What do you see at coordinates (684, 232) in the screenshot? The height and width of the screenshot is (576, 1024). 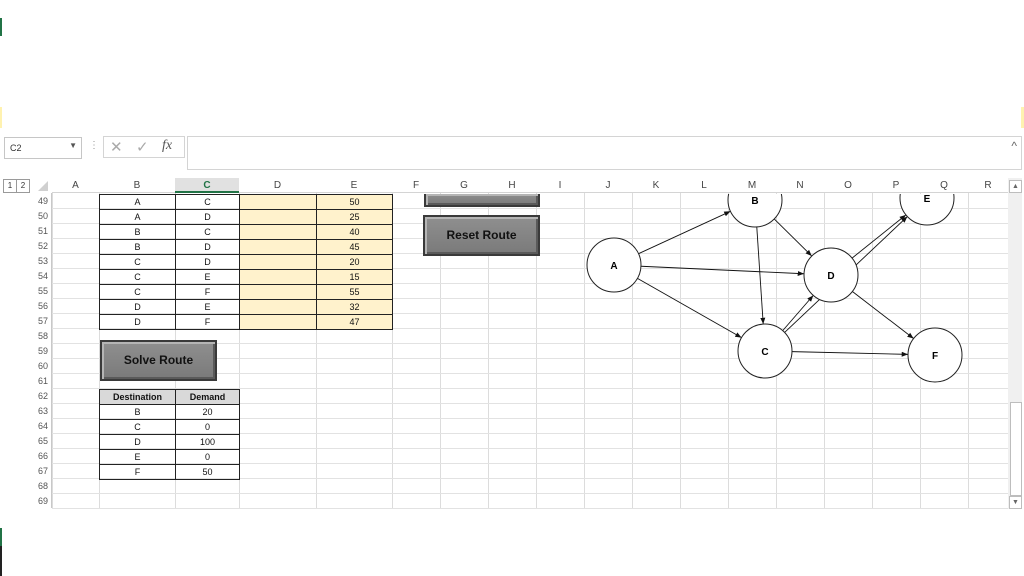 I see `edge-a-b` at bounding box center [684, 232].